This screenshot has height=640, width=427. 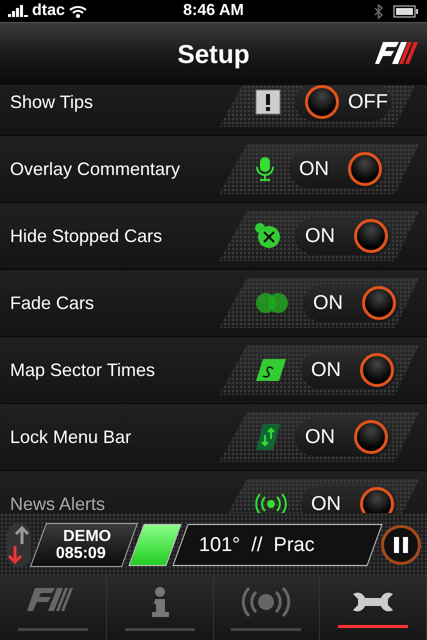 What do you see at coordinates (268, 236) in the screenshot?
I see `stopped-car-icon` at bounding box center [268, 236].